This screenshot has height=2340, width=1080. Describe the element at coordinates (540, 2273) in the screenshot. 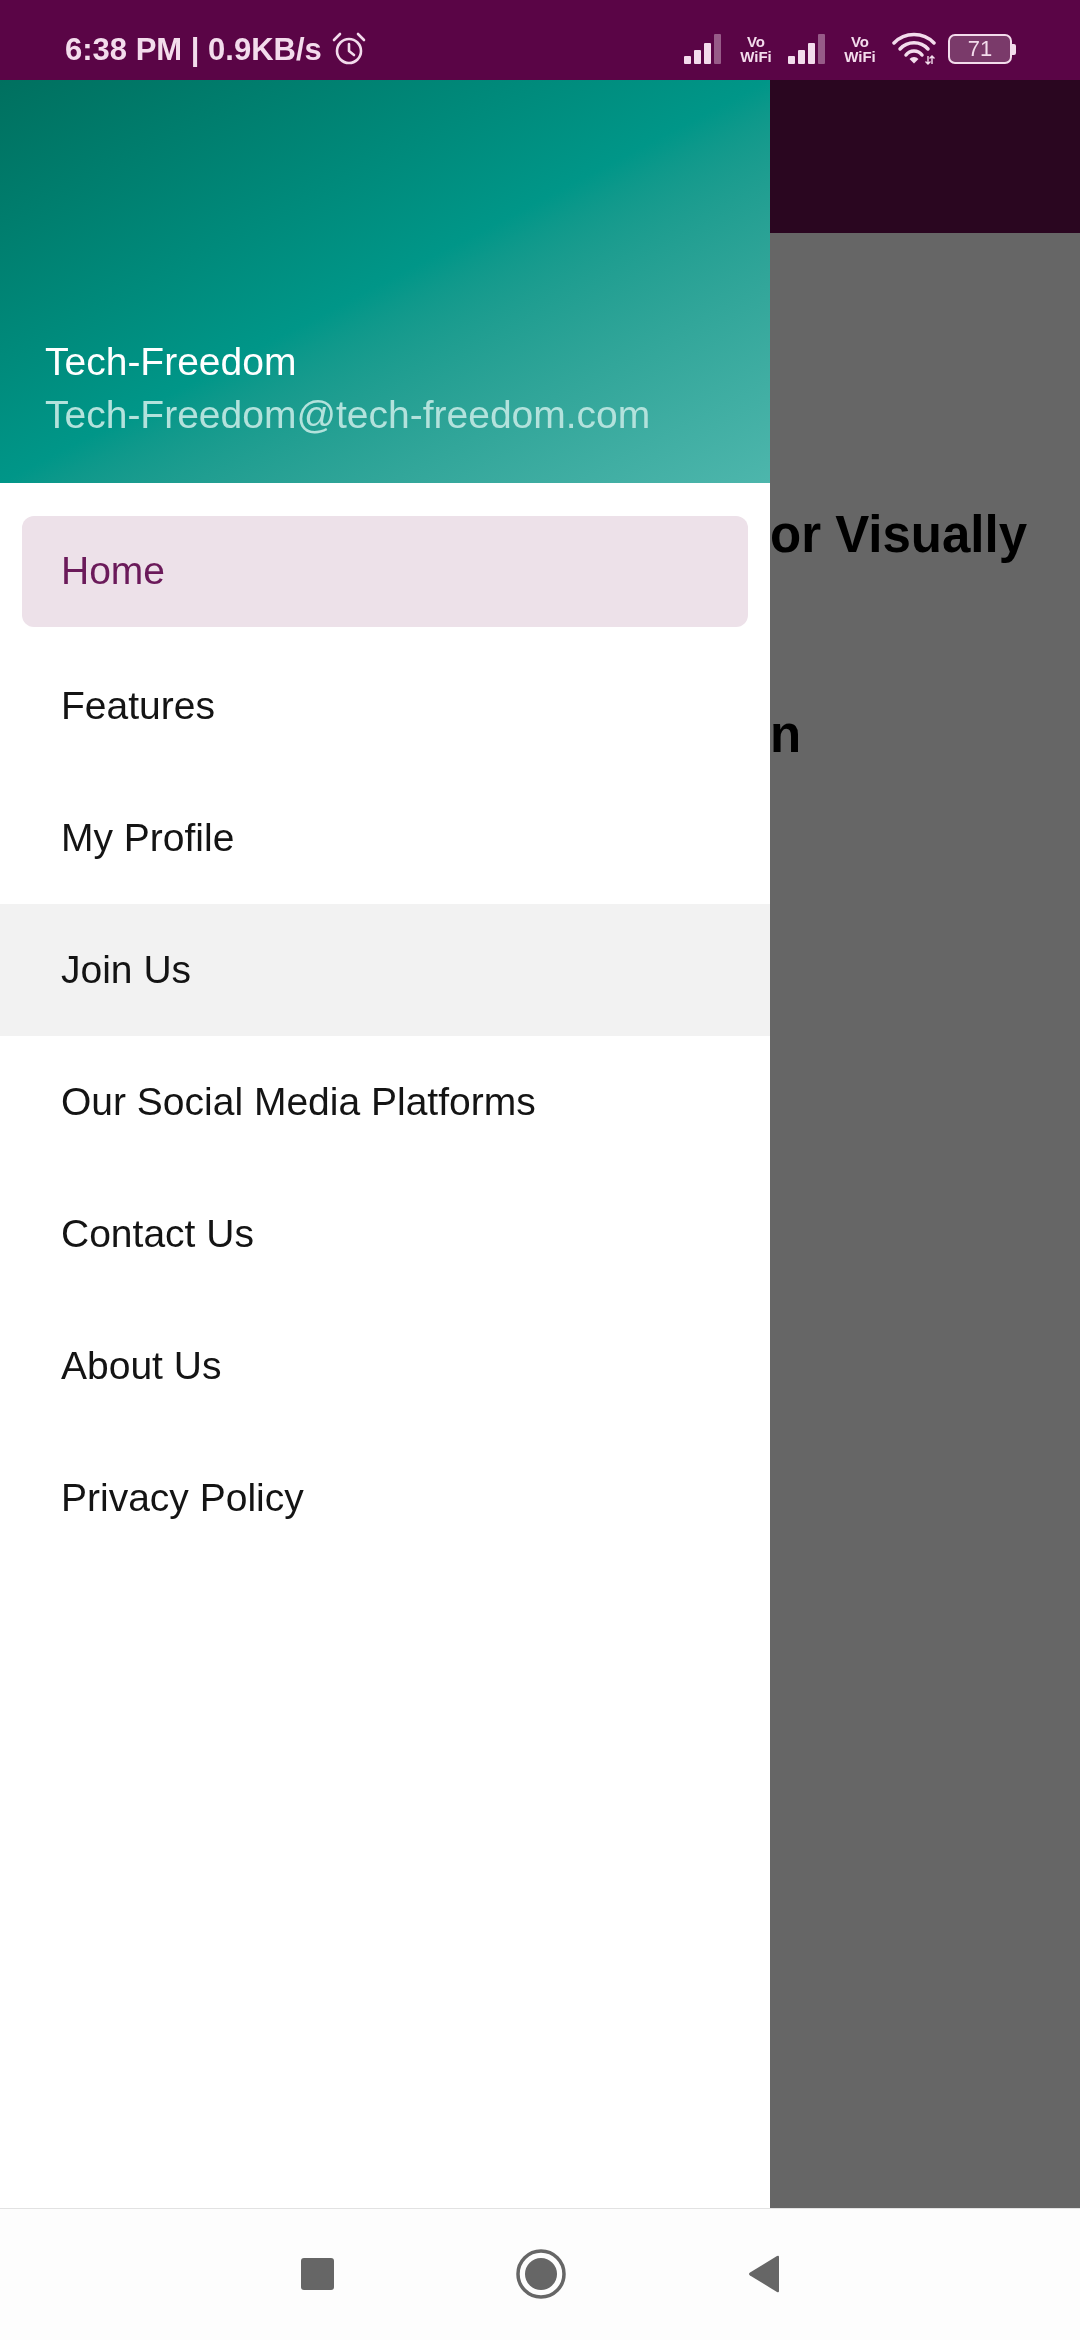

I see `home-button` at that location.